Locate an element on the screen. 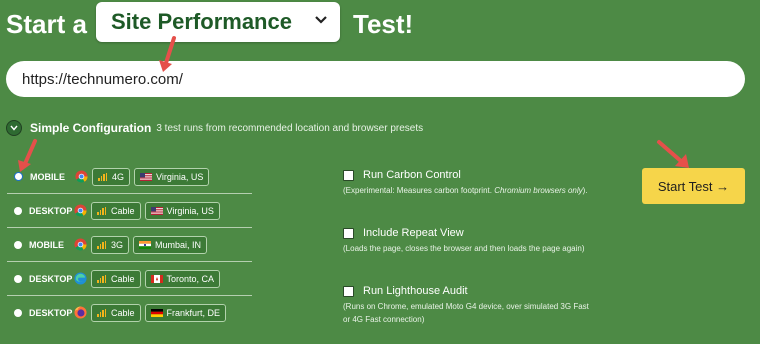 This screenshot has width=760, height=344. simple-configuration-title: Simple Configuration is located at coordinates (91, 128).